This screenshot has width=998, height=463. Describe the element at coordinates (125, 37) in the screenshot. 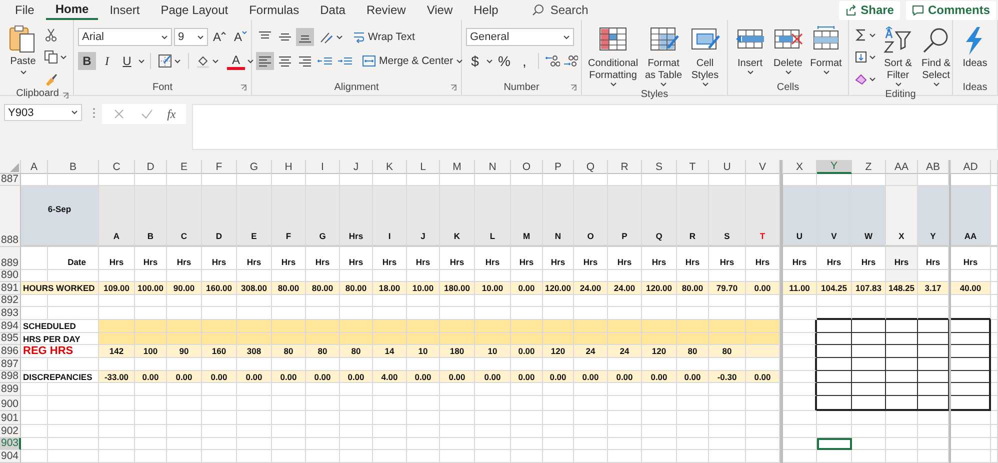

I see `font-name-dropdown: Arial` at that location.